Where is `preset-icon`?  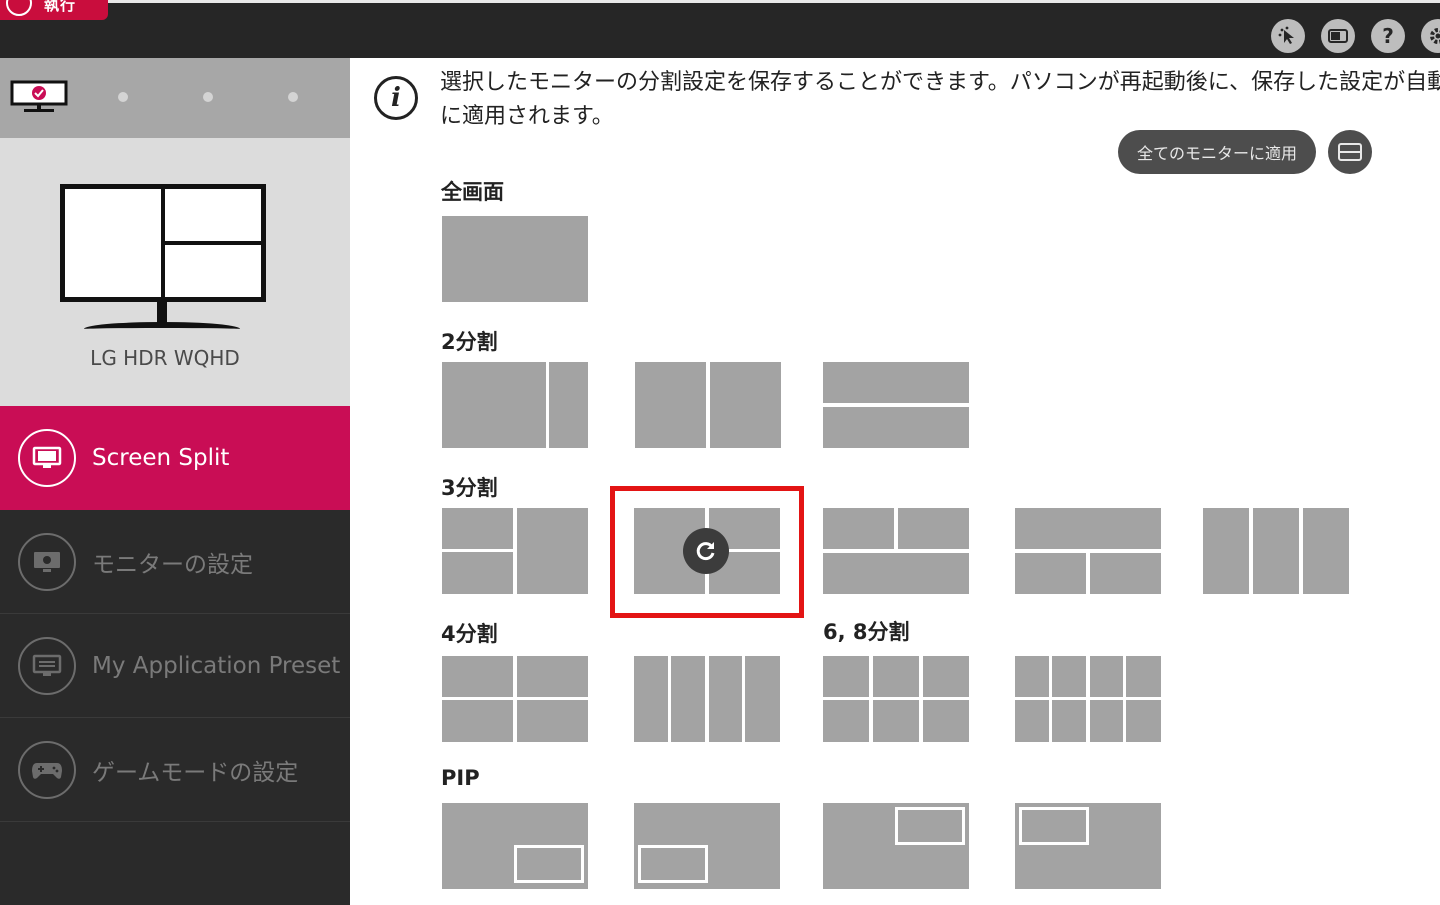
preset-icon is located at coordinates (47, 665).